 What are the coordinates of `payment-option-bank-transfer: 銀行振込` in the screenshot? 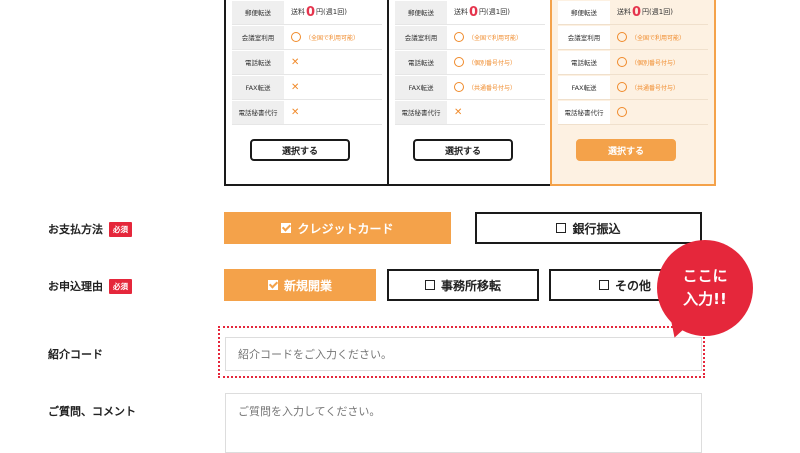 It's located at (588, 228).